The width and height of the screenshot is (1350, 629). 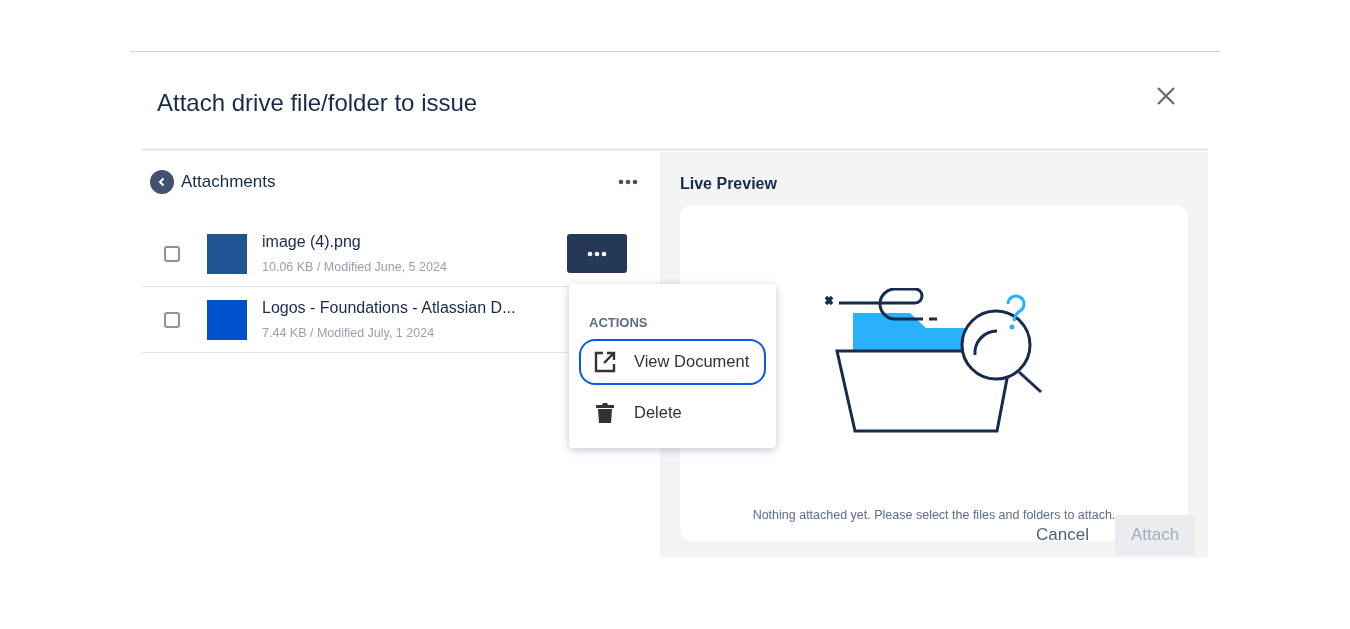 I want to click on file-meta: 7.44 KB / Modified July, 1 2024, so click(x=349, y=334).